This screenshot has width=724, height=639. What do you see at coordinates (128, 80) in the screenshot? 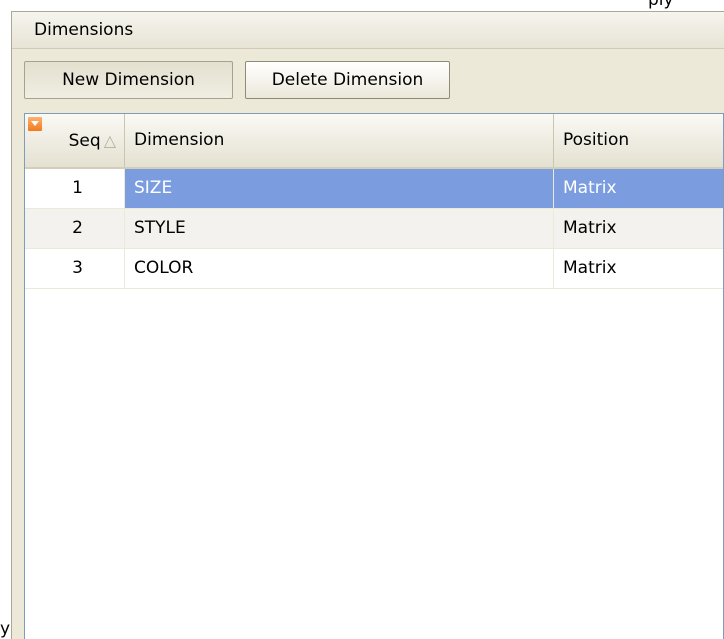
I see `new-dimension-button: New Dimension` at bounding box center [128, 80].